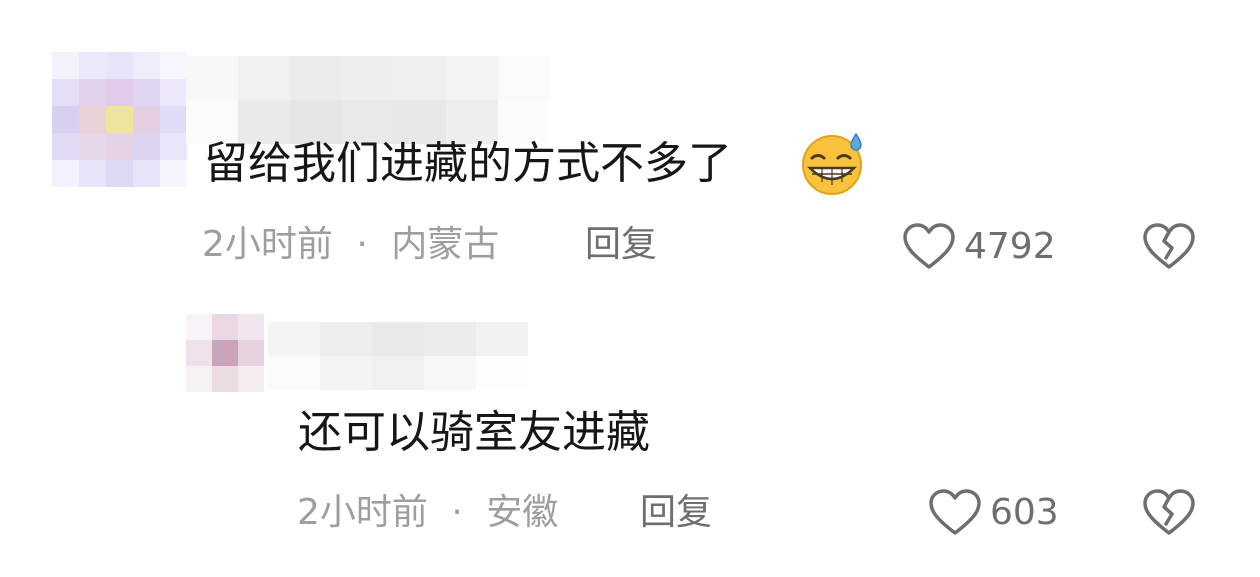 Image resolution: width=1260 pixels, height=577 pixels. What do you see at coordinates (474, 432) in the screenshot?
I see `reply-text: 还可以骑室友进藏` at bounding box center [474, 432].